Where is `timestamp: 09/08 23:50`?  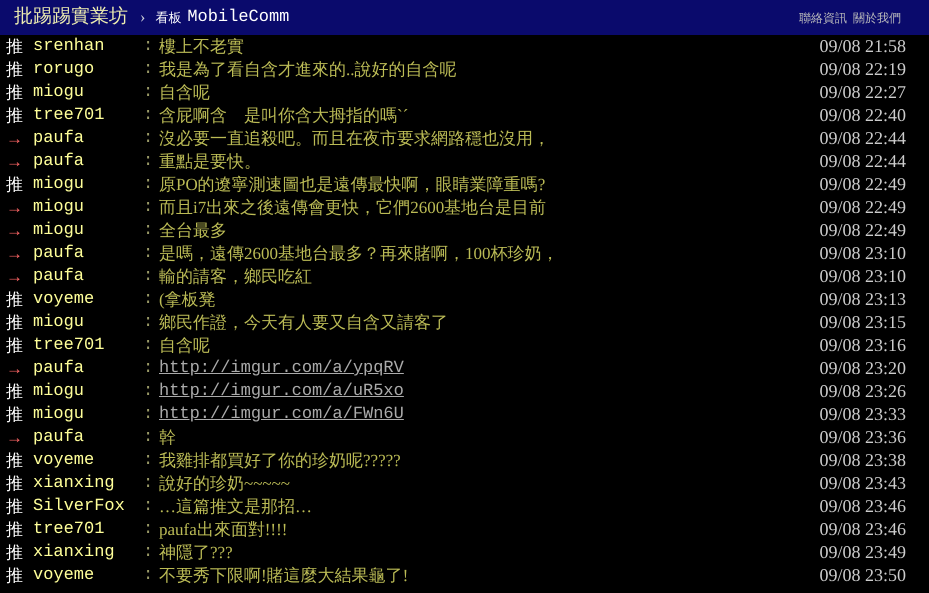
timestamp: 09/08 23:50 is located at coordinates (862, 575).